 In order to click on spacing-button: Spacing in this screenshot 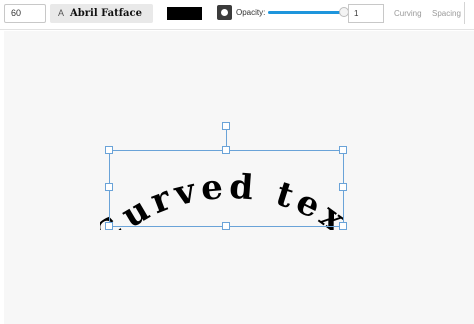, I will do `click(446, 13)`.